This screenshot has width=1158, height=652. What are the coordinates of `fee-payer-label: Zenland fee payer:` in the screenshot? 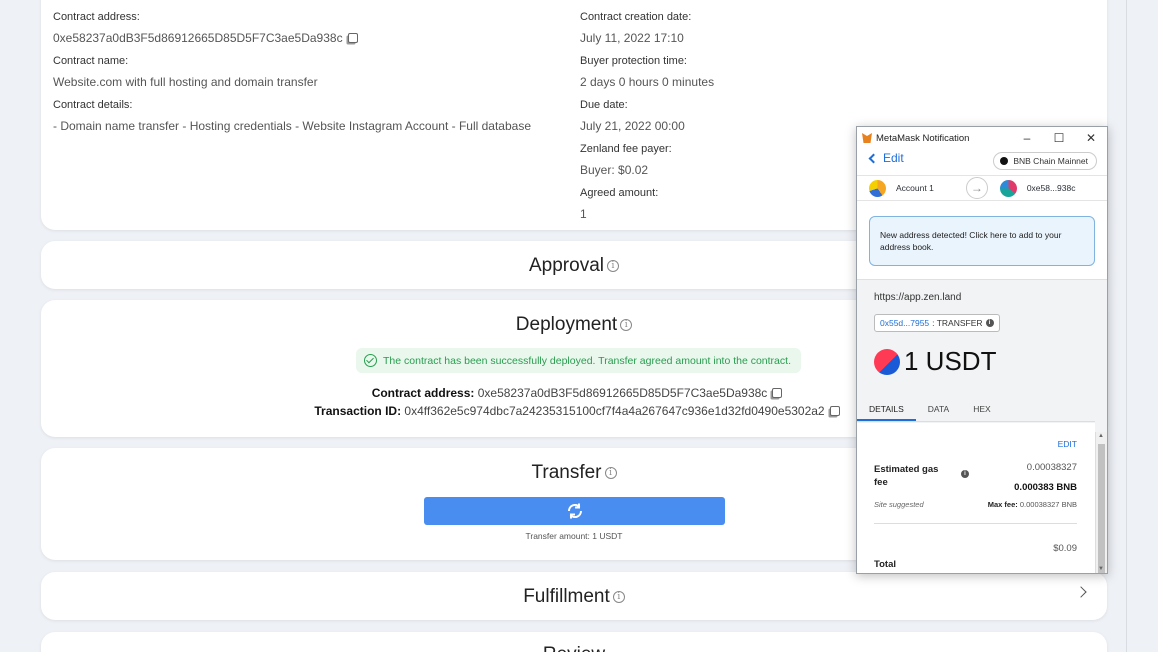 It's located at (626, 149).